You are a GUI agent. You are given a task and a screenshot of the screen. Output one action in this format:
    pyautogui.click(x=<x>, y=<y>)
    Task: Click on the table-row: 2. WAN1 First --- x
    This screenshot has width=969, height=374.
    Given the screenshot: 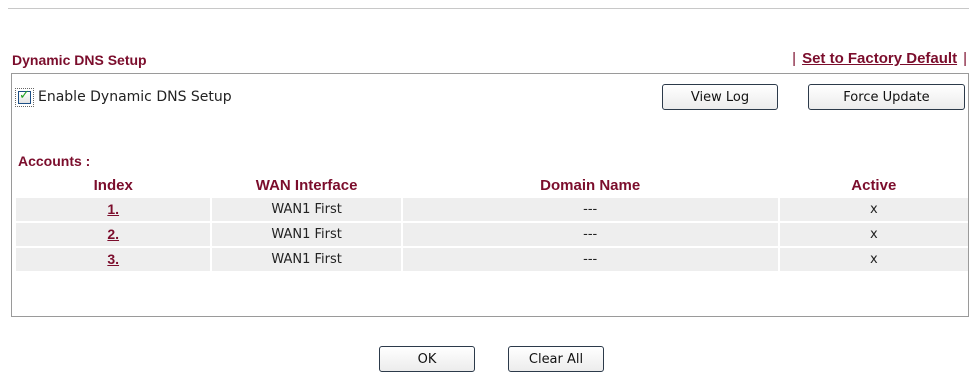 What is the action you would take?
    pyautogui.click(x=492, y=234)
    